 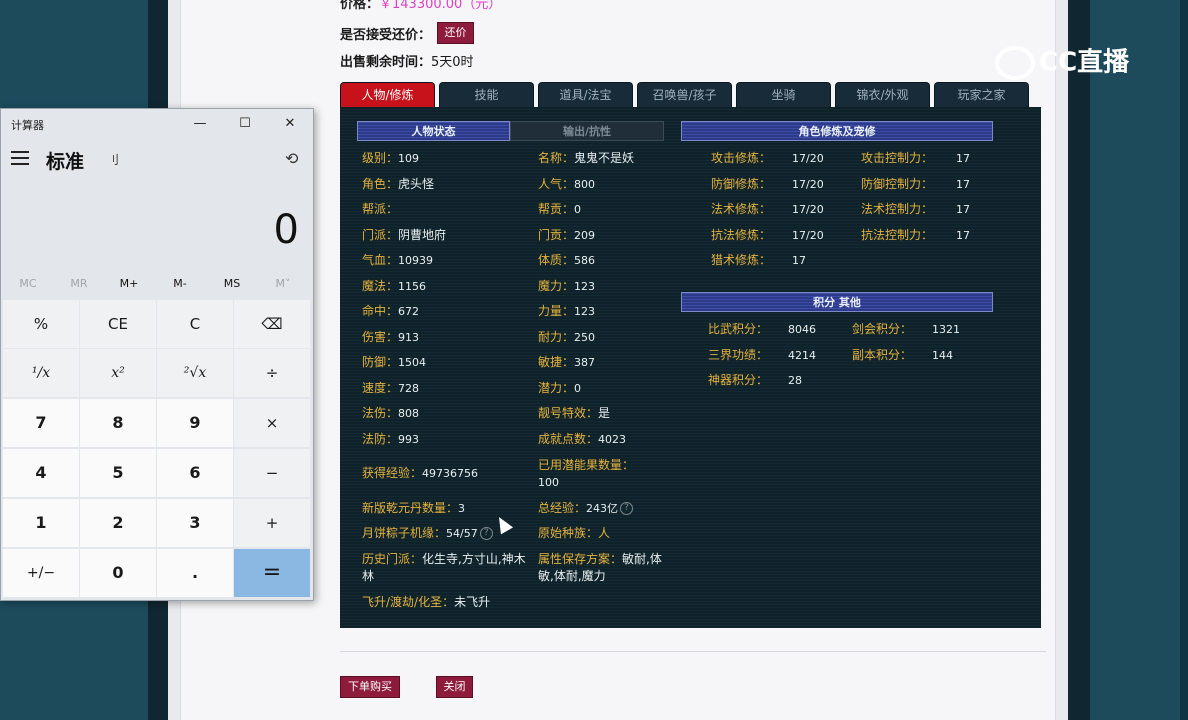 What do you see at coordinates (963, 235) in the screenshot?
I see `cult-ctrl-val-4: 17` at bounding box center [963, 235].